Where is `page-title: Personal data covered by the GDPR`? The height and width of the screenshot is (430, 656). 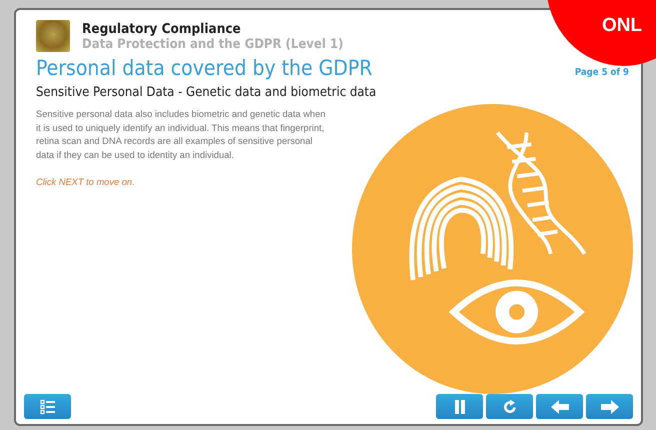 page-title: Personal data covered by the GDPR is located at coordinates (204, 68).